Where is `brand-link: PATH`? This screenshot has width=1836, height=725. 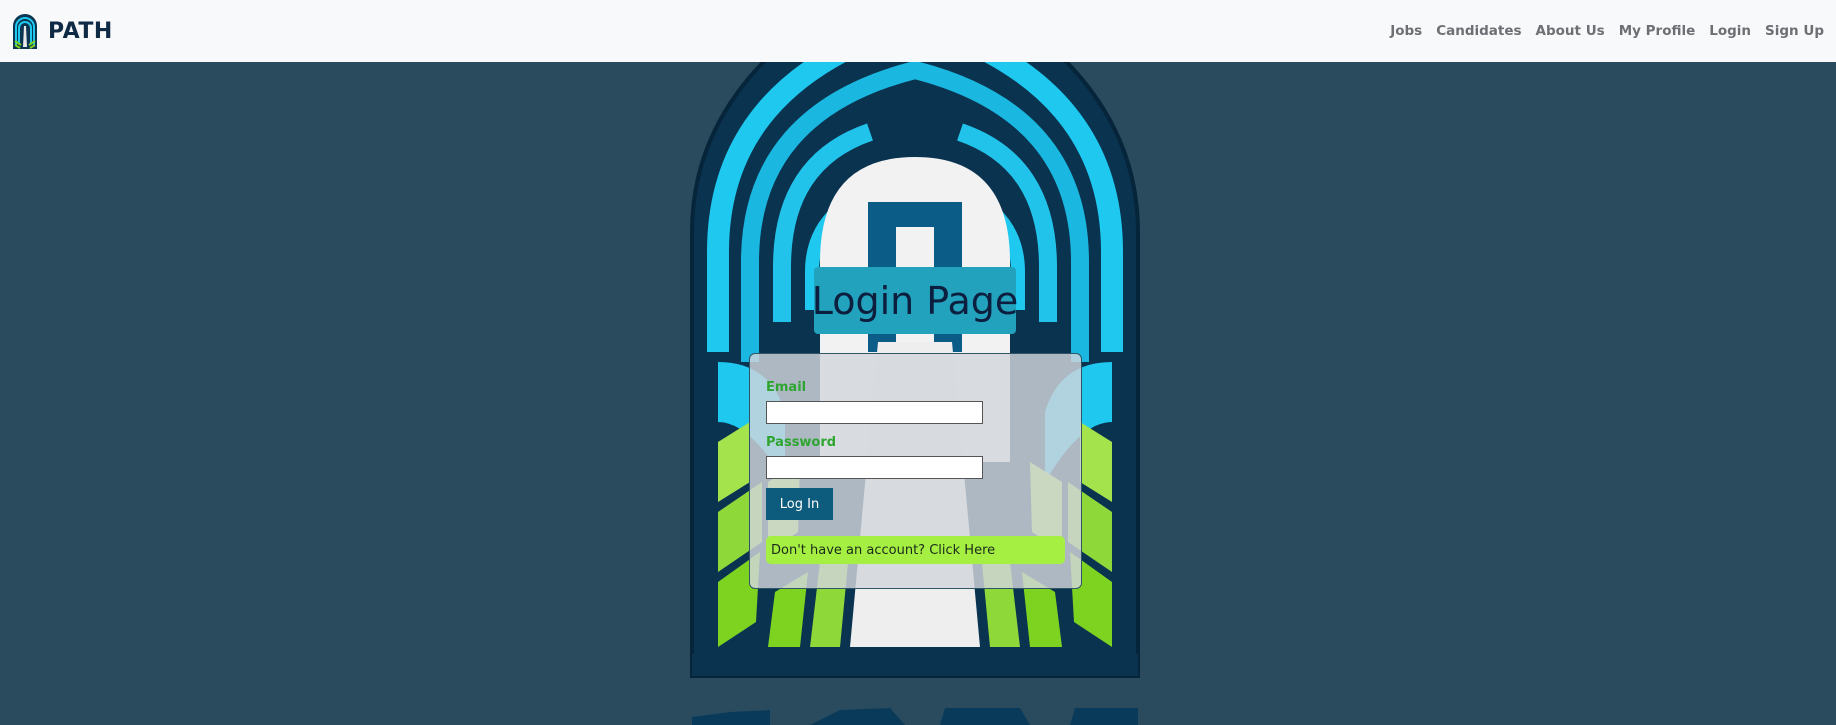 brand-link: PATH is located at coordinates (62, 31).